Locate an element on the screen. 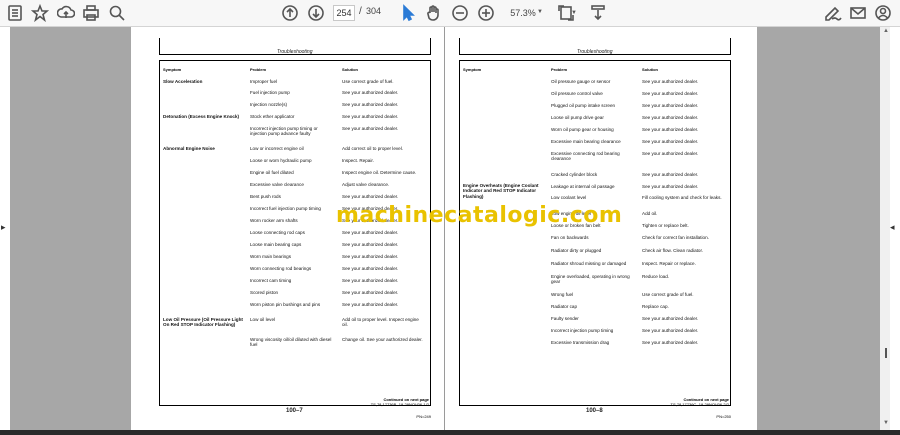 The image size is (900, 435). table-cell-problem: Engine oil fuel diluted is located at coordinates (272, 172).